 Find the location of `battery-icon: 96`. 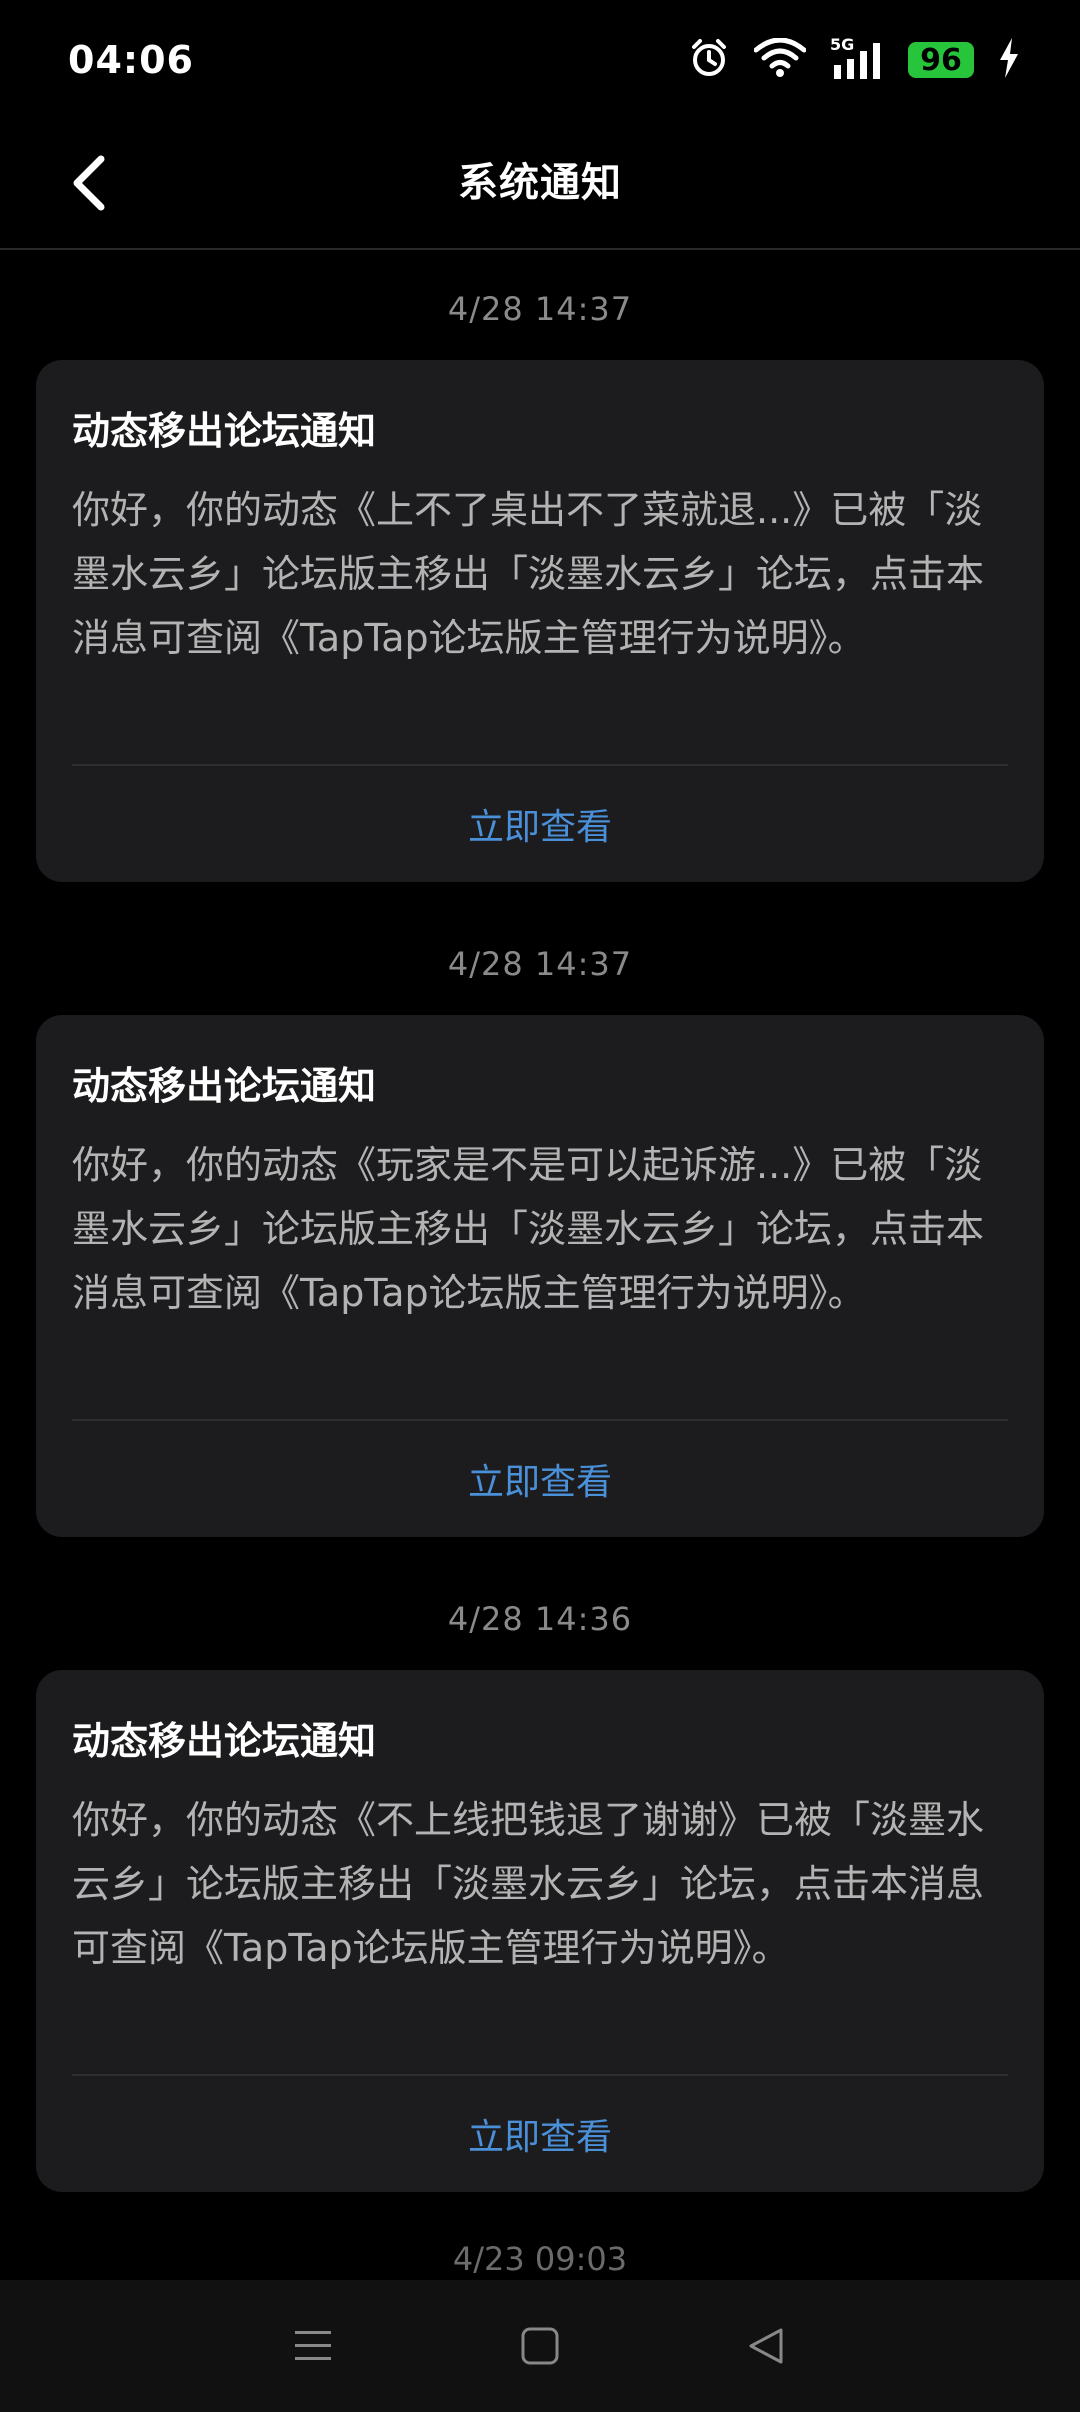

battery-icon: 96 is located at coordinates (941, 60).